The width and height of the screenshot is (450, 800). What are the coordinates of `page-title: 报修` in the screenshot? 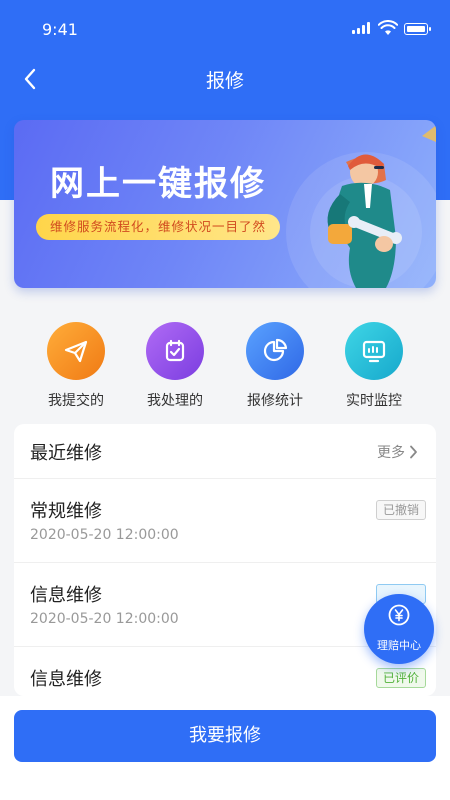 It's located at (224, 81).